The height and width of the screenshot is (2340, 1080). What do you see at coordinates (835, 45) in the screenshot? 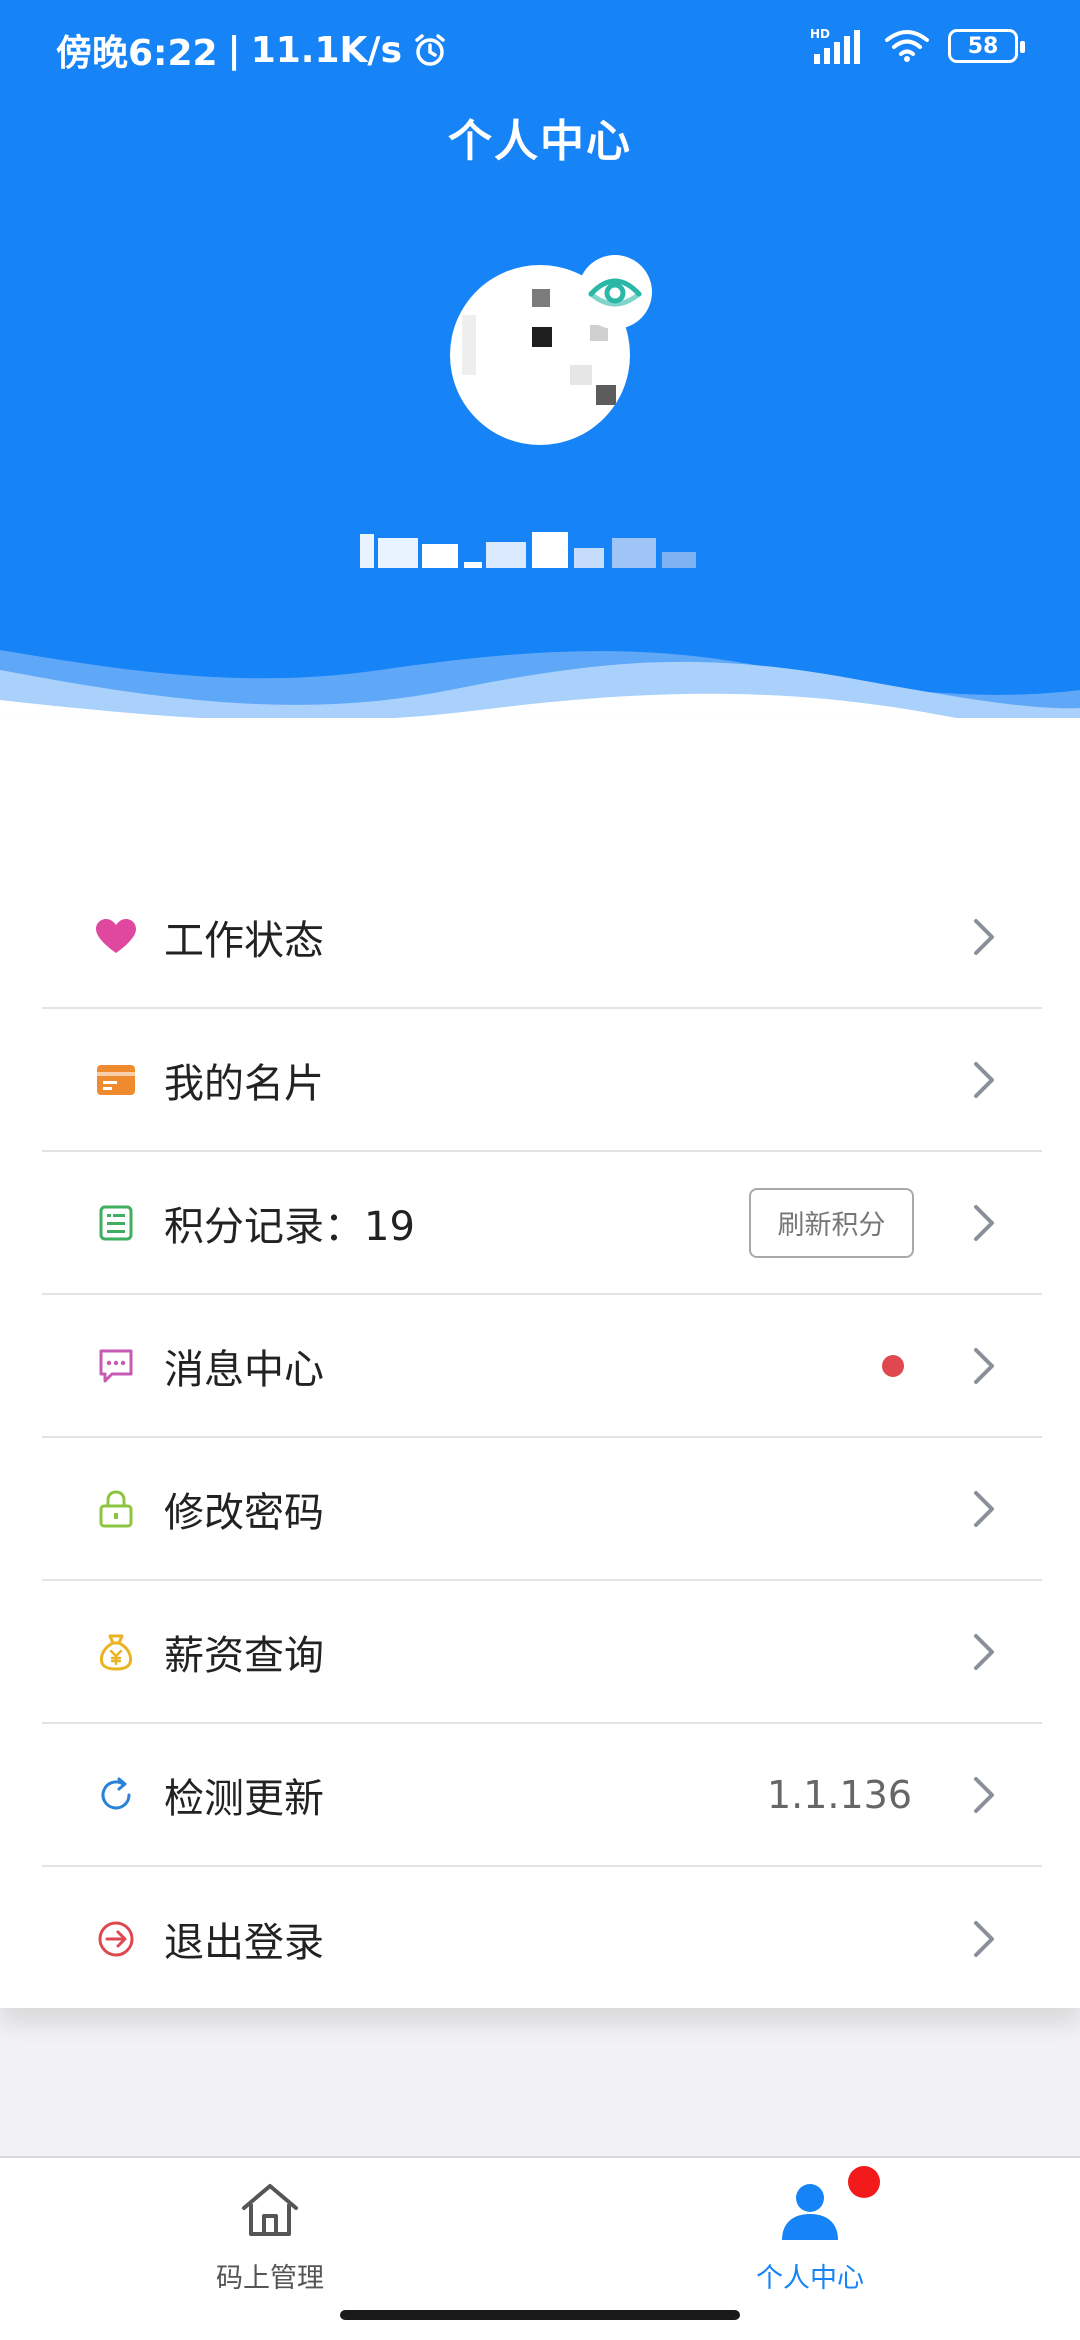
I see `signal-icon: HD` at bounding box center [835, 45].